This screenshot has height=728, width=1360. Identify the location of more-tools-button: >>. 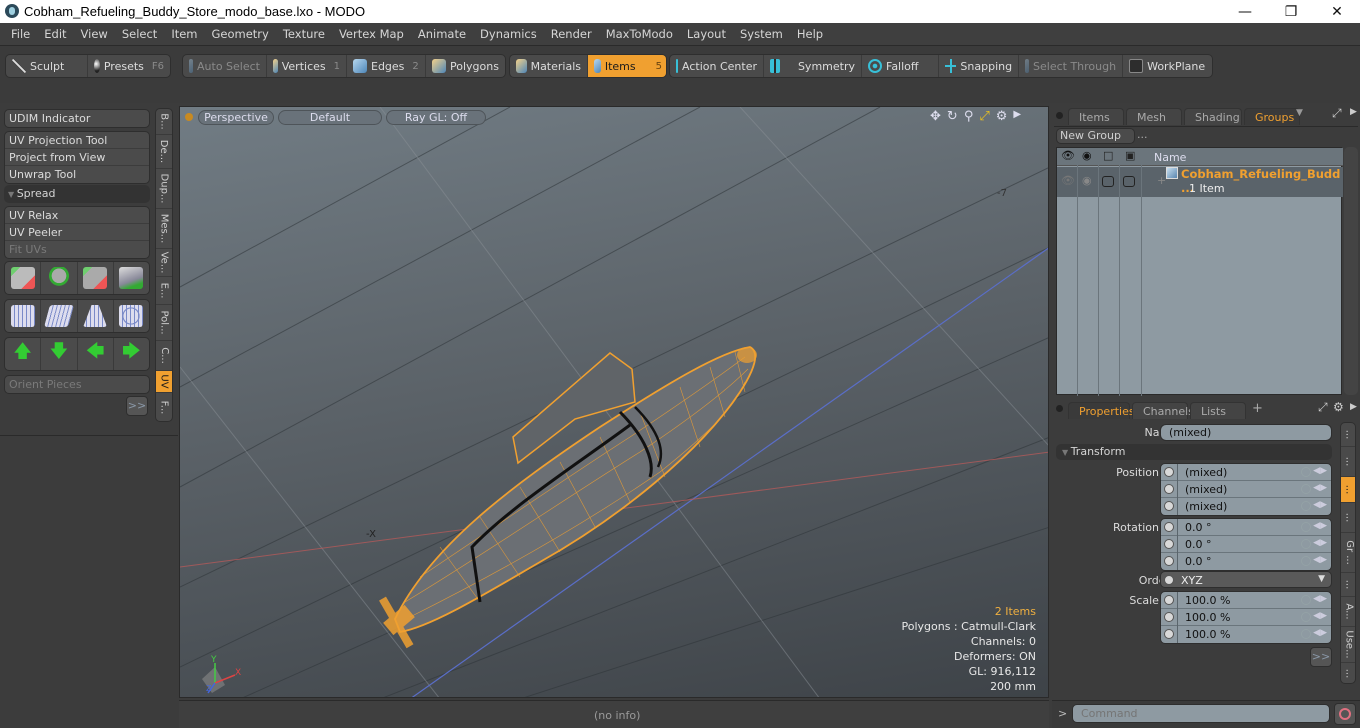
(137, 406).